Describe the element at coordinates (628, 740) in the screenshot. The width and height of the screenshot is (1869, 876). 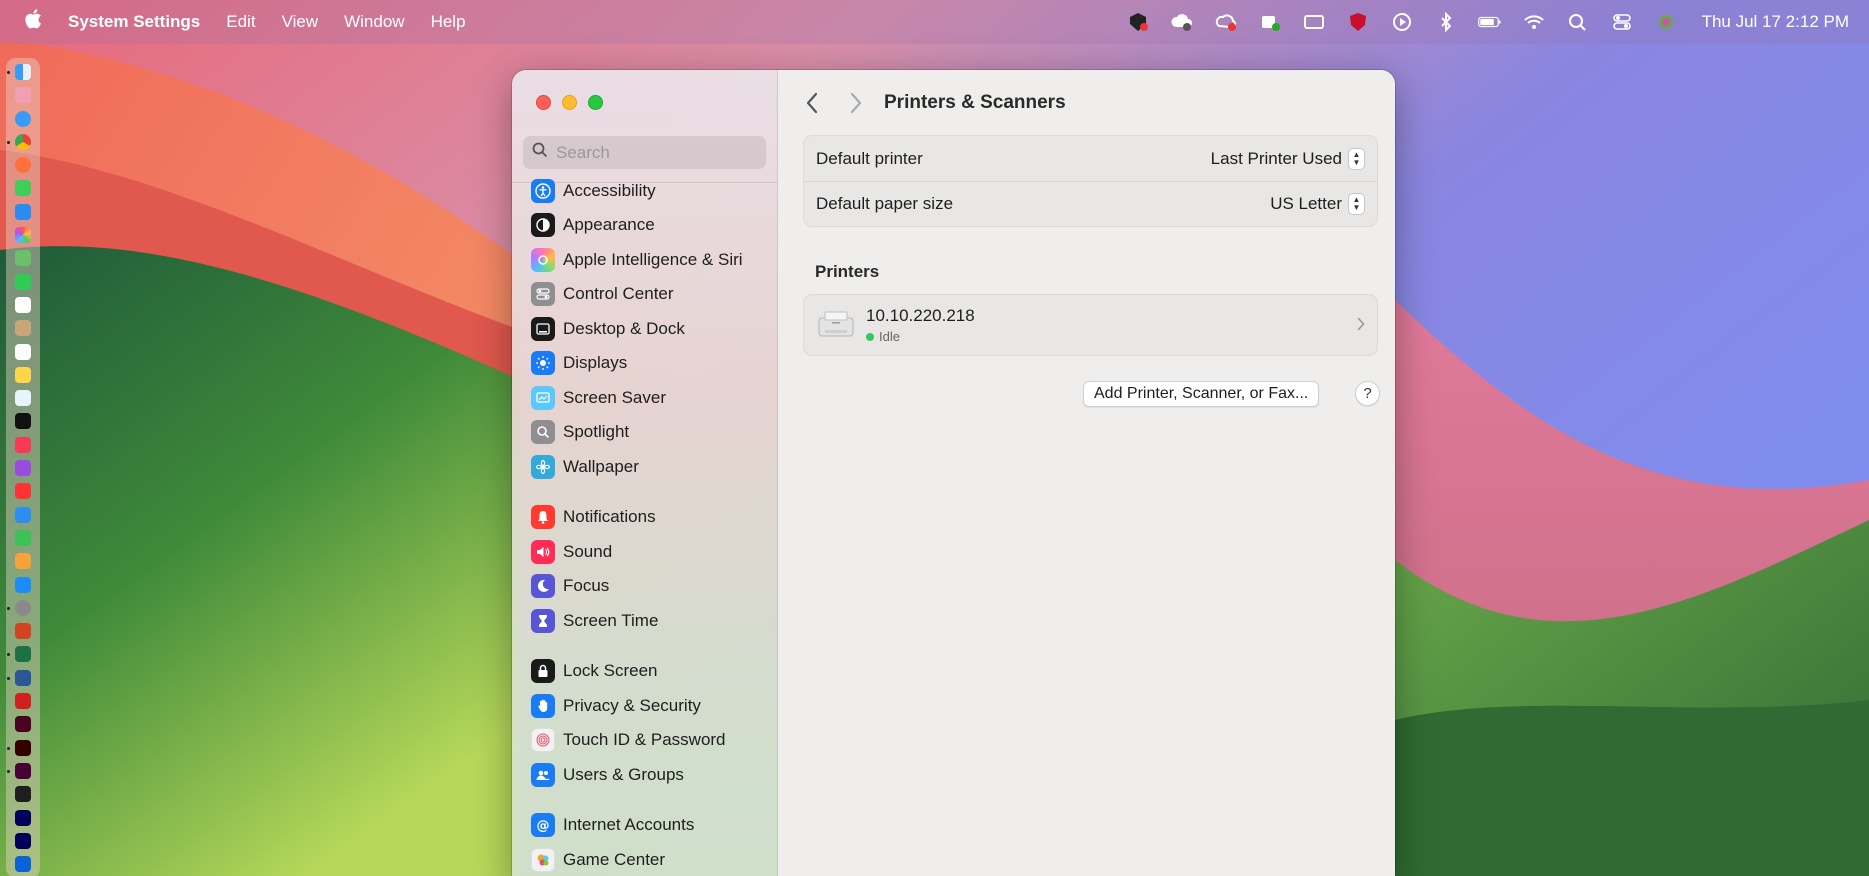
I see `sidebar-item-touch-id-password: Touch ID & Password` at that location.